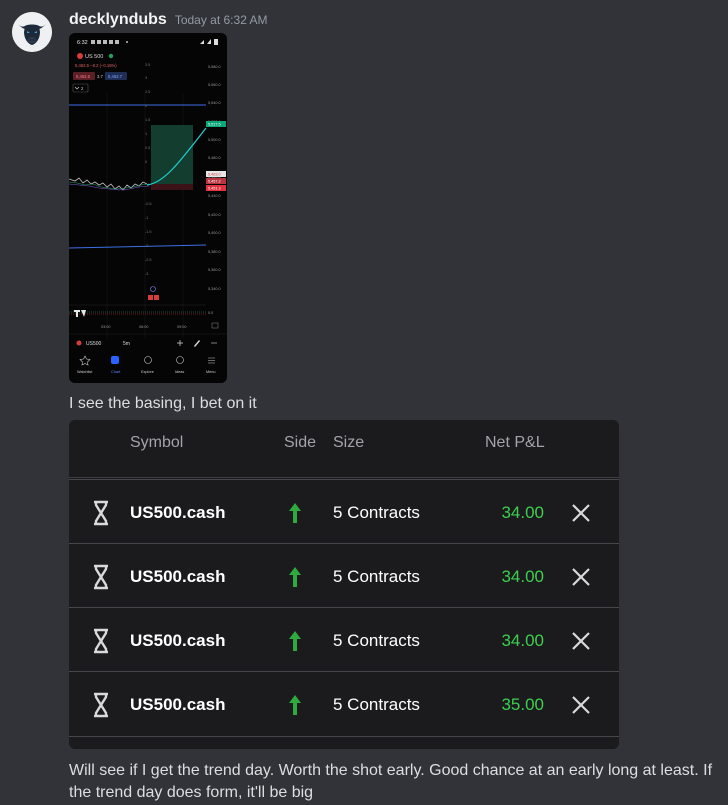 This screenshot has height=805, width=728. I want to click on svg-text: 5,360.0, so click(214, 270).